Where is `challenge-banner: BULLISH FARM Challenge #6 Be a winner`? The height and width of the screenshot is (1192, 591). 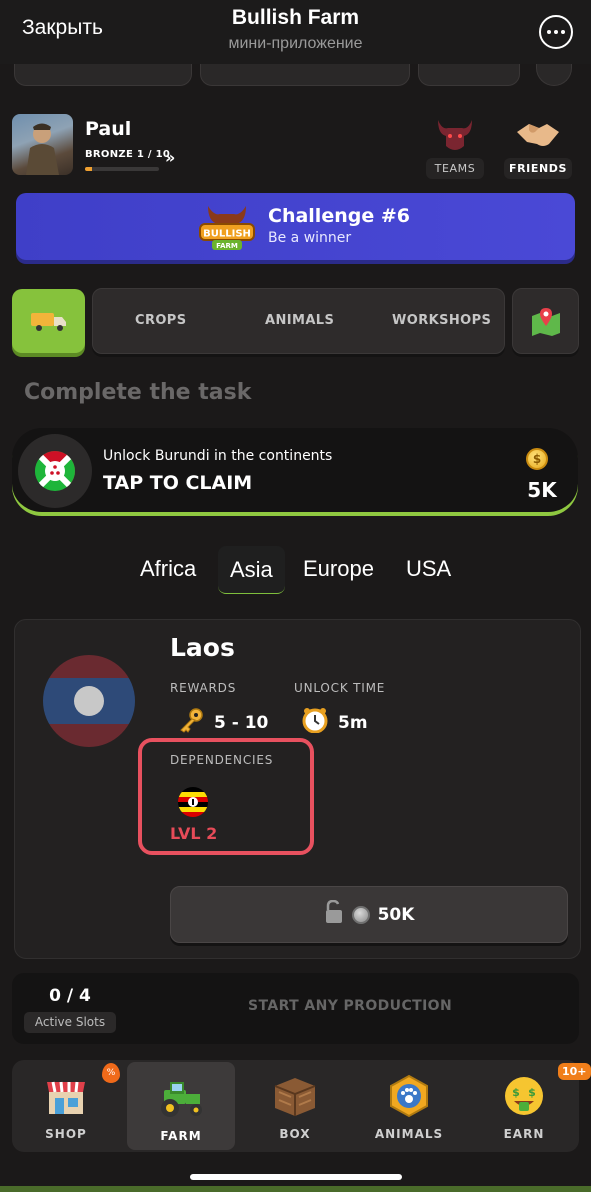
challenge-banner: BULLISH FARM Challenge #6 Be a winner is located at coordinates (295, 226).